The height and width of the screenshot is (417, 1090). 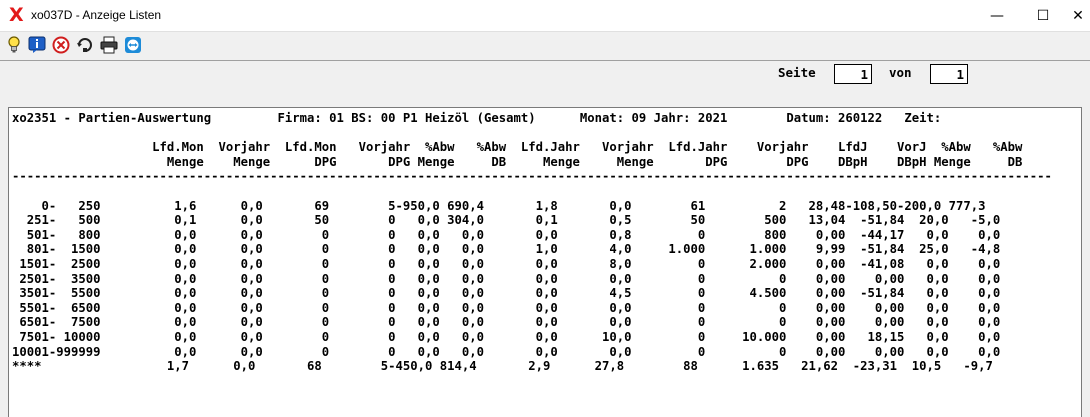 I want to click on title-bar: X xo037D - Anzeige Listen — ☐ ✕, so click(x=545, y=16).